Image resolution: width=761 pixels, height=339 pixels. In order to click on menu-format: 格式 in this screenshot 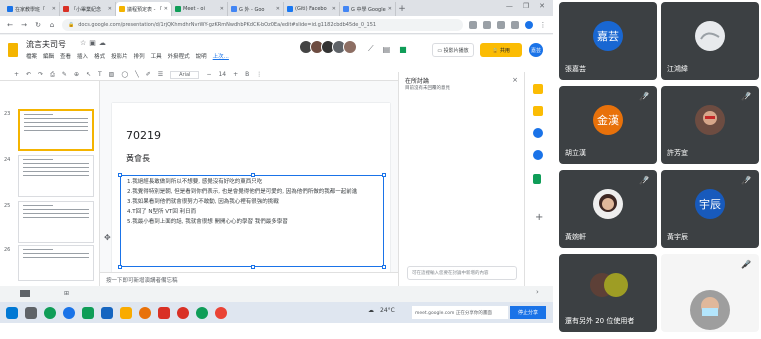, I will do `click(99, 56)`.